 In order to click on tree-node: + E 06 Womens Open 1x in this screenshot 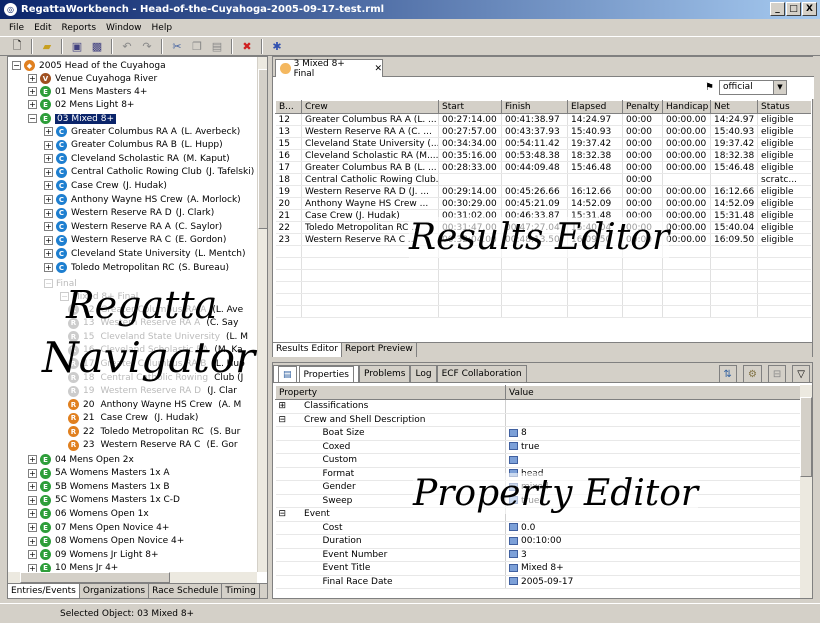, I will do `click(88, 513)`.